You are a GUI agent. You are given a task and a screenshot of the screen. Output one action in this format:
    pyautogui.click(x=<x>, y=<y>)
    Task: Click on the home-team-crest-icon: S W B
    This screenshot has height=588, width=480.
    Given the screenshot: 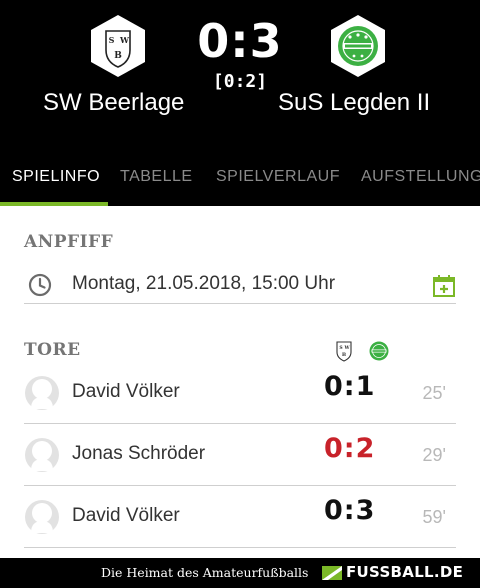 What is the action you would take?
    pyautogui.click(x=118, y=46)
    